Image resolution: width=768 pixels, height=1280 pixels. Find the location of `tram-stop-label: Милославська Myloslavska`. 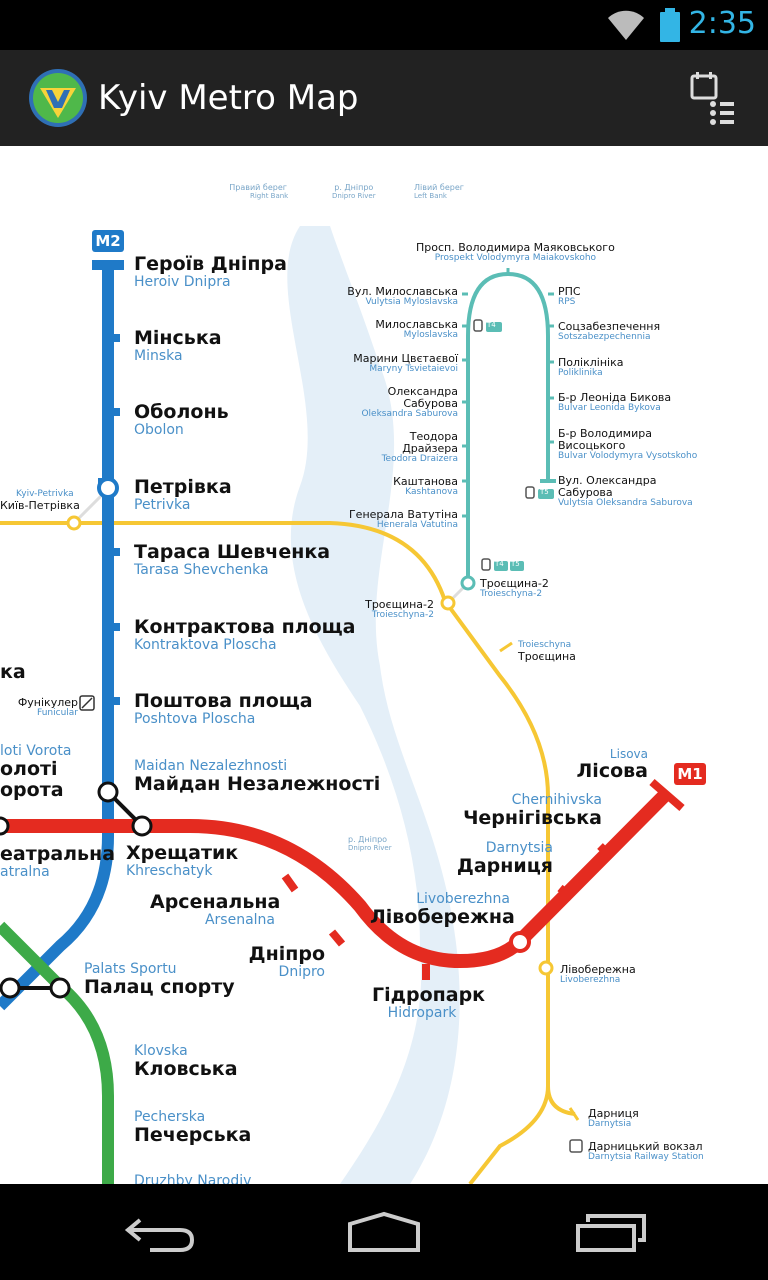

tram-stop-label: Милославська Myloslavska is located at coordinates (389, 329).